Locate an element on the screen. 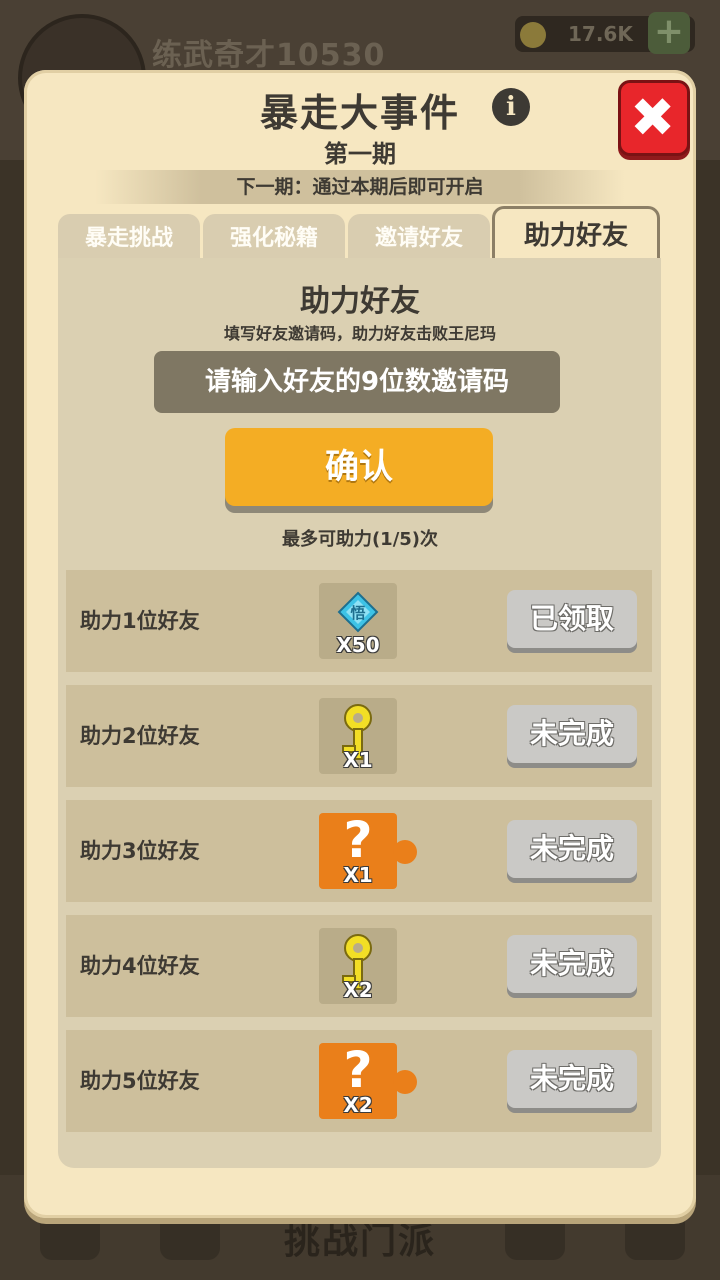 The image size is (720, 1280). invite-code-input is located at coordinates (357, 382).